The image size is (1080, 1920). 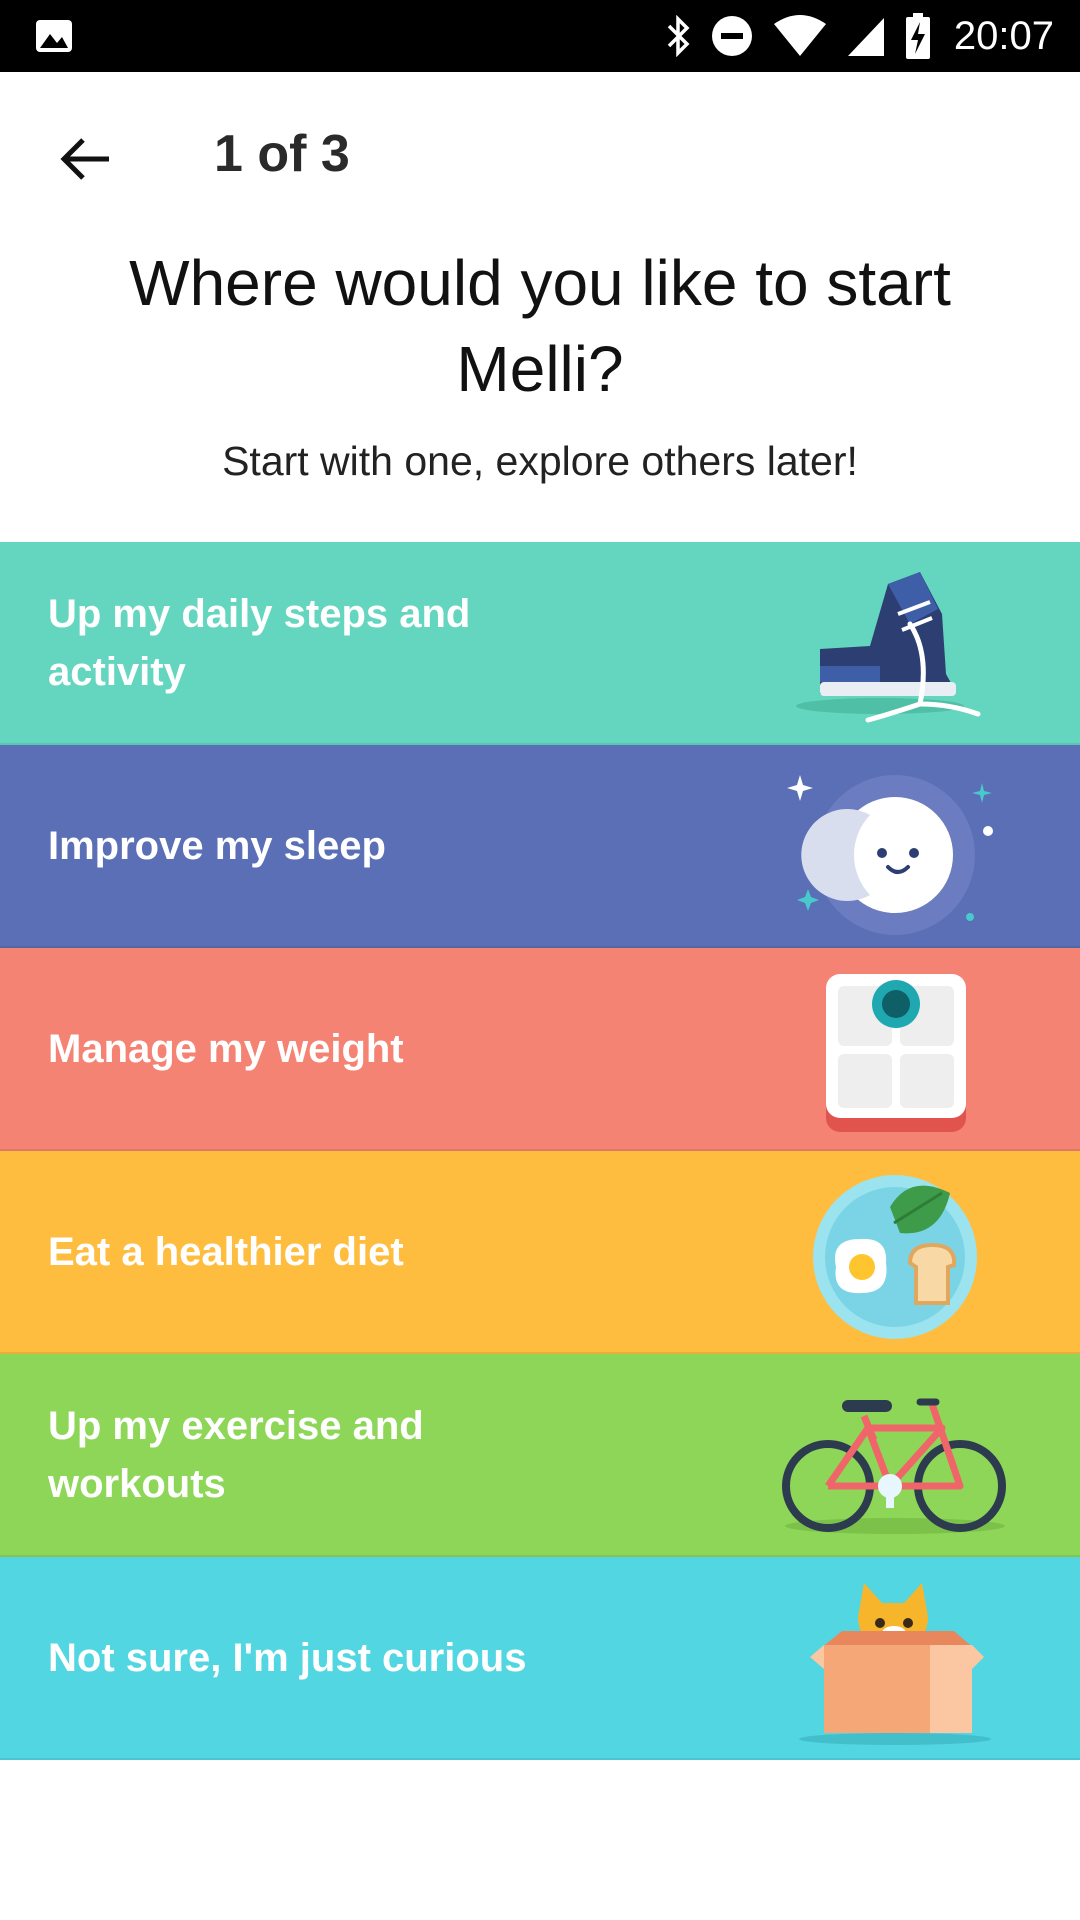 What do you see at coordinates (895, 1253) in the screenshot?
I see `plate-icon` at bounding box center [895, 1253].